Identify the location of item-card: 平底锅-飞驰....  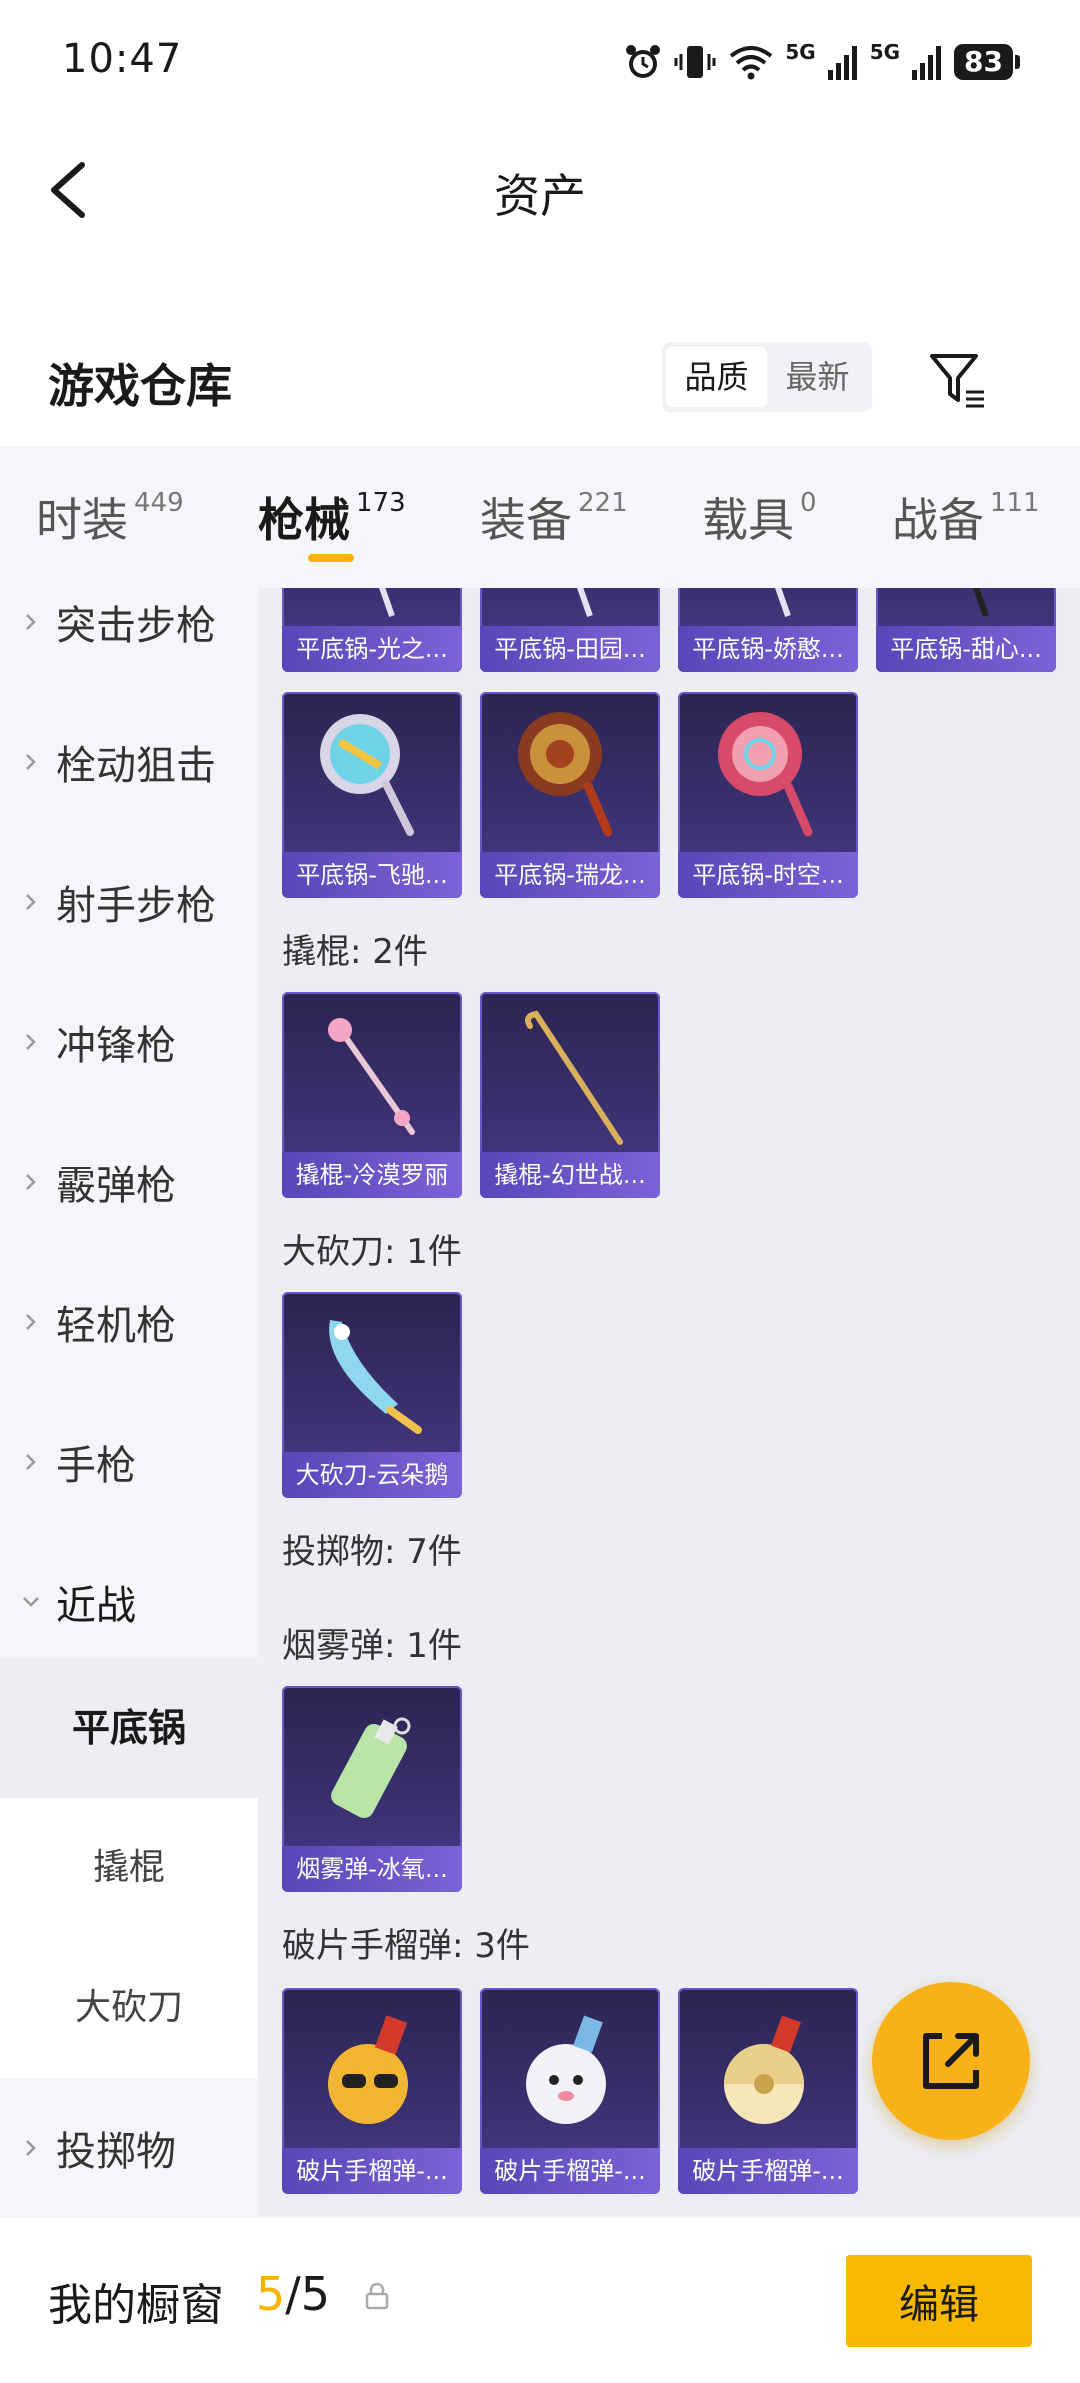
(372, 795).